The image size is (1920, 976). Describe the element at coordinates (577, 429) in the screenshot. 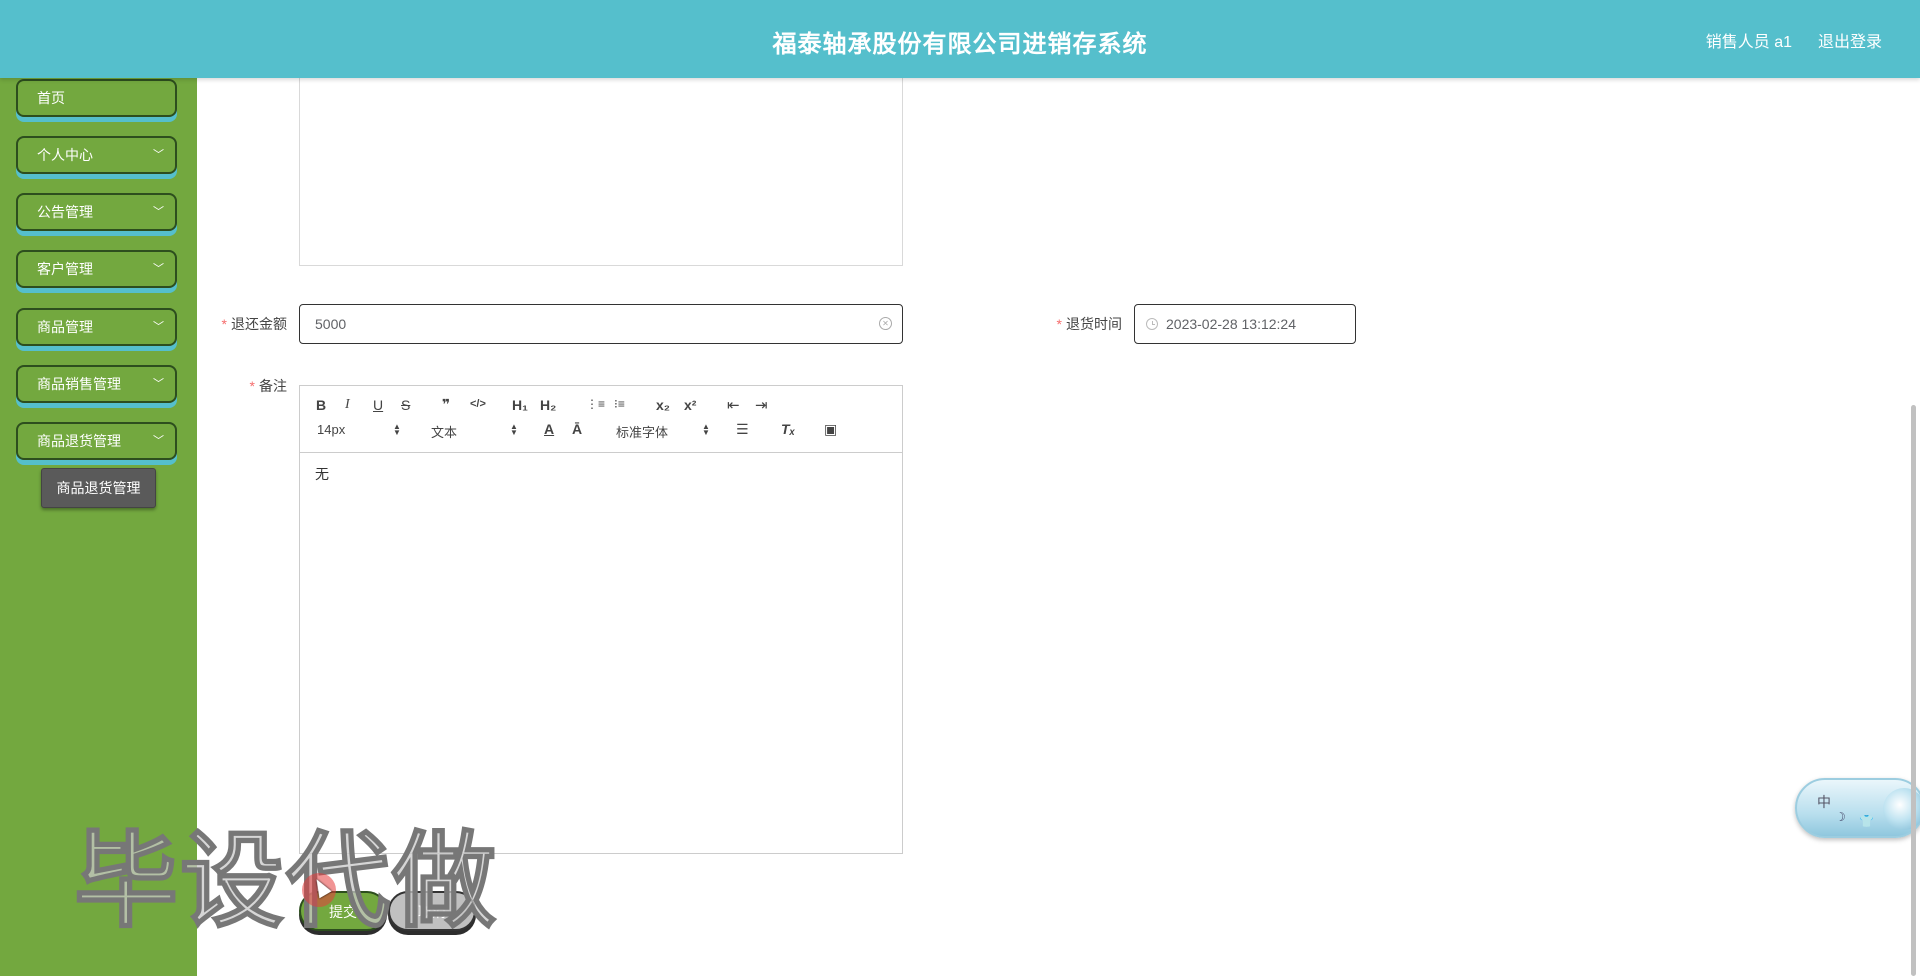

I see `background-color-icon: Ā` at that location.